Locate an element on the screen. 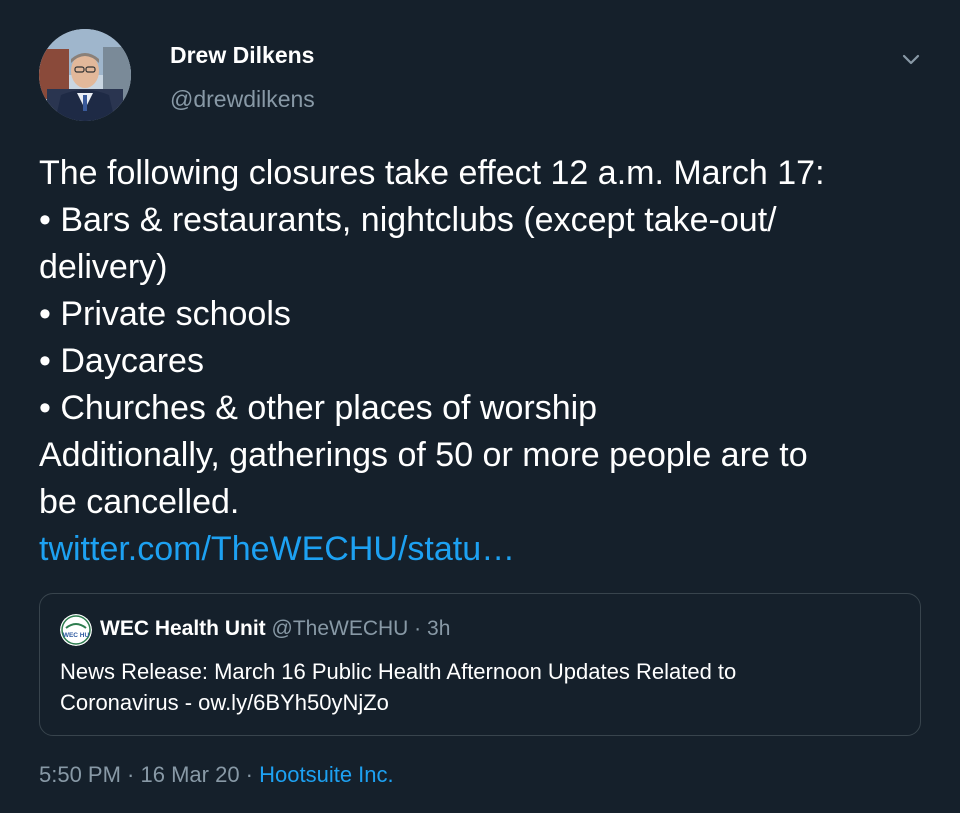  avatar-photo-icon is located at coordinates (85, 75).